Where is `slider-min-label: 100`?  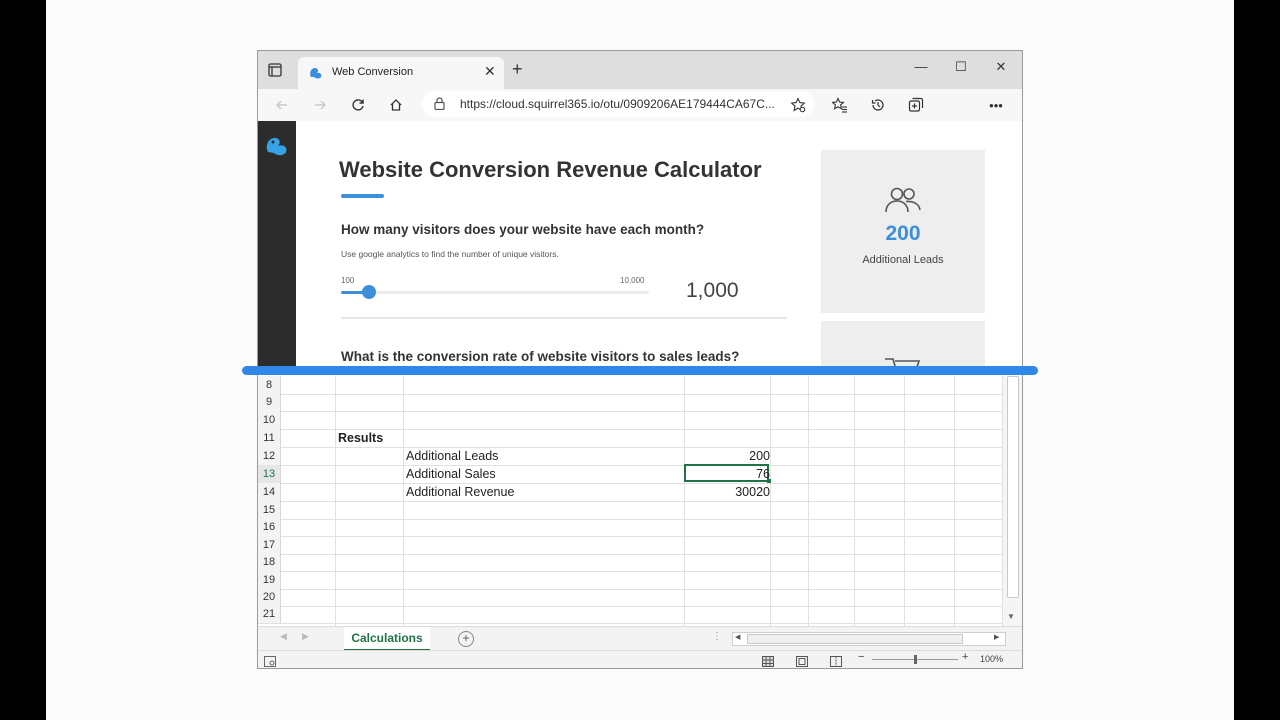 slider-min-label: 100 is located at coordinates (348, 280).